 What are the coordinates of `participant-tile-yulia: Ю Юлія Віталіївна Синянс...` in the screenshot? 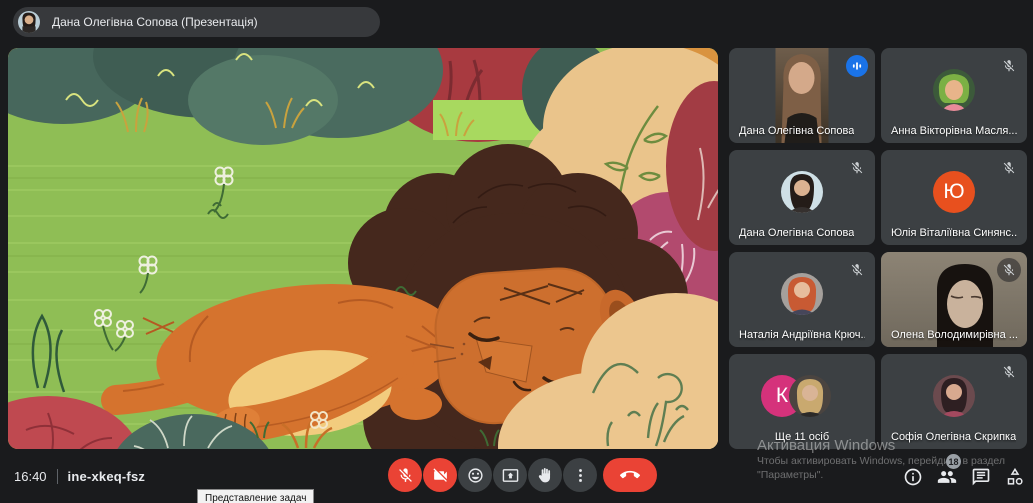 It's located at (954, 197).